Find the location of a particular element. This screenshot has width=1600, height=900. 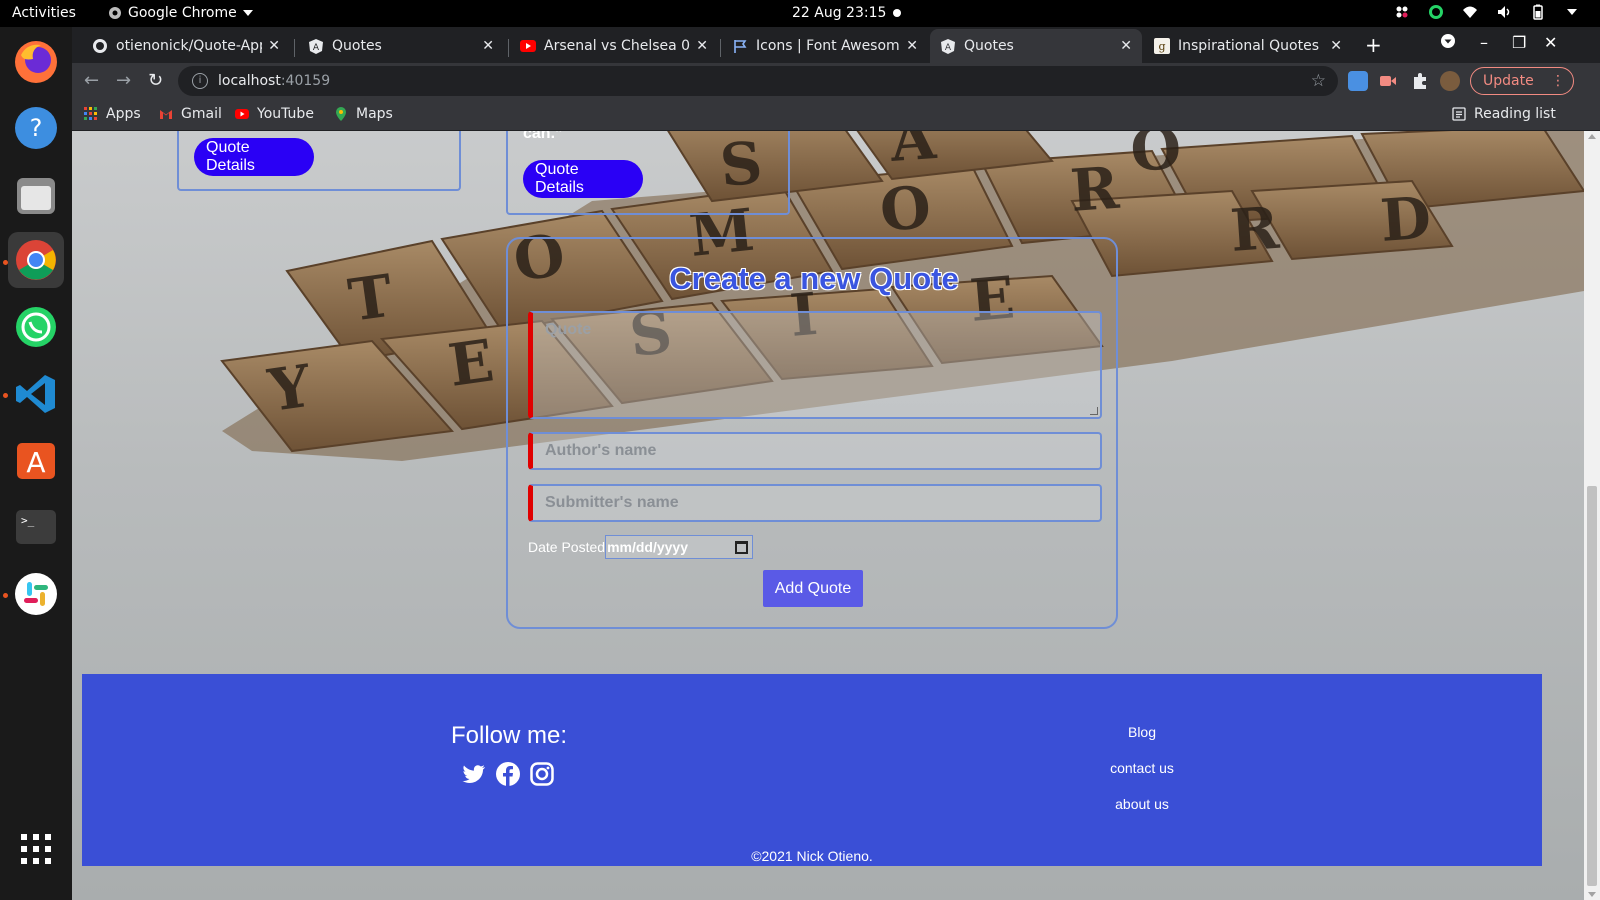

software-launcher: A is located at coordinates (36, 460).